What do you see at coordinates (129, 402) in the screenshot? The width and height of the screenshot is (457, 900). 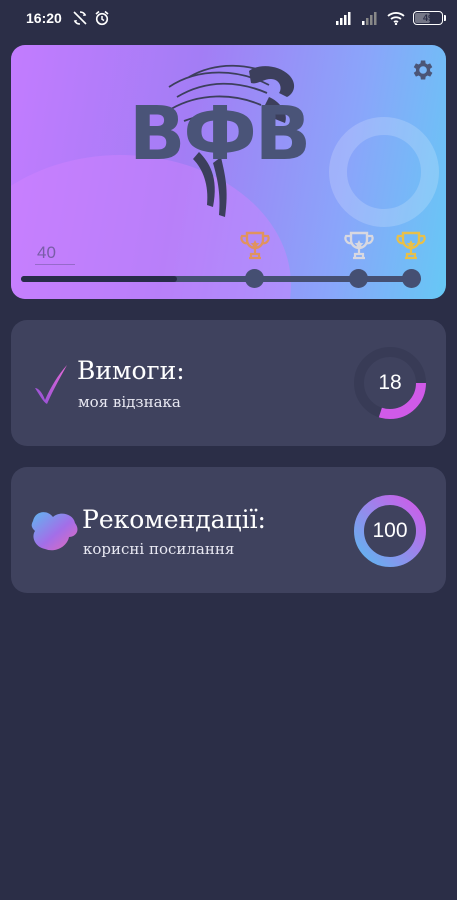 I see `requirements-subtitle: моя відзнака` at bounding box center [129, 402].